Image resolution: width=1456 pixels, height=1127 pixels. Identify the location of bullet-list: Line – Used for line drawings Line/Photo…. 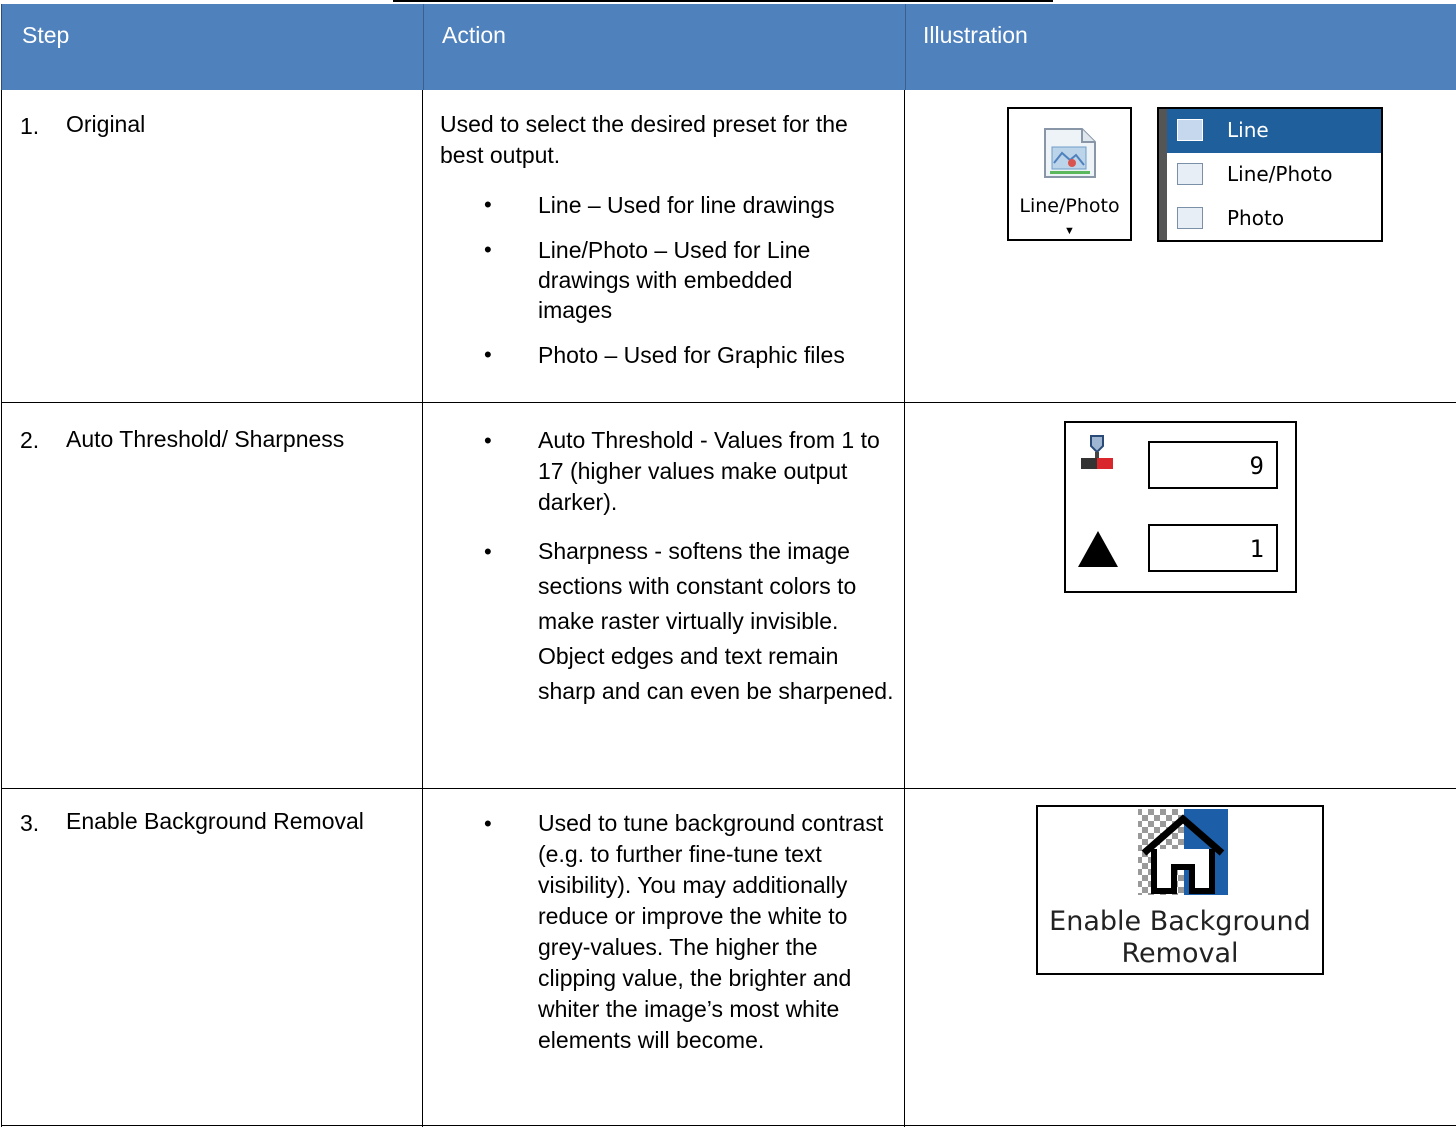
(666, 280).